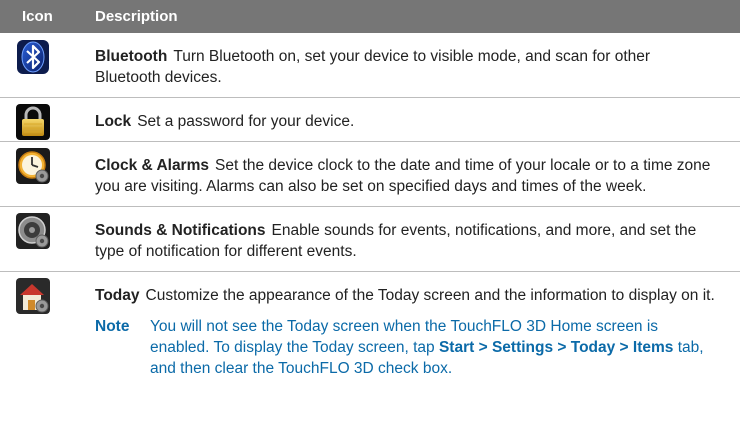 This screenshot has height=433, width=740. I want to click on note-label: Note, so click(112, 326).